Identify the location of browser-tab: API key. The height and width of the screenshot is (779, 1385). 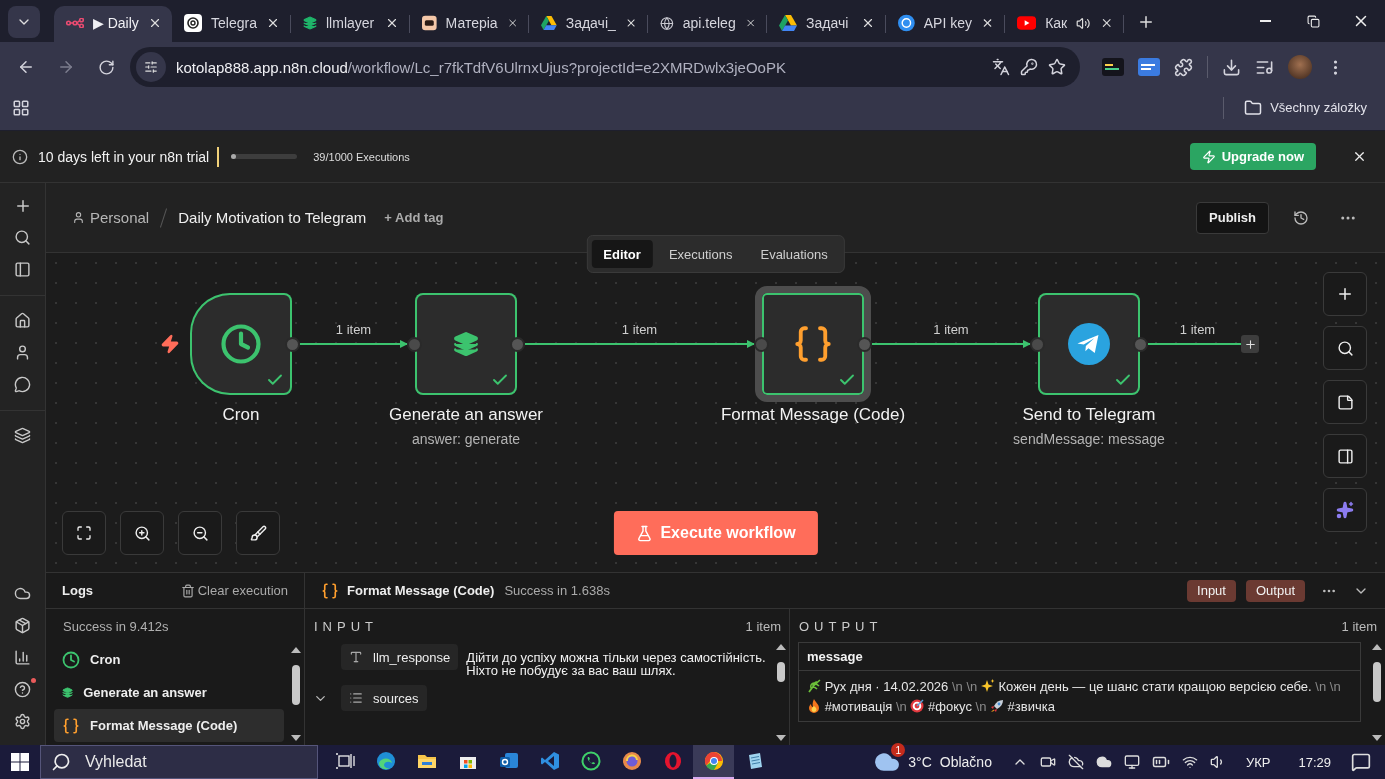
(945, 24).